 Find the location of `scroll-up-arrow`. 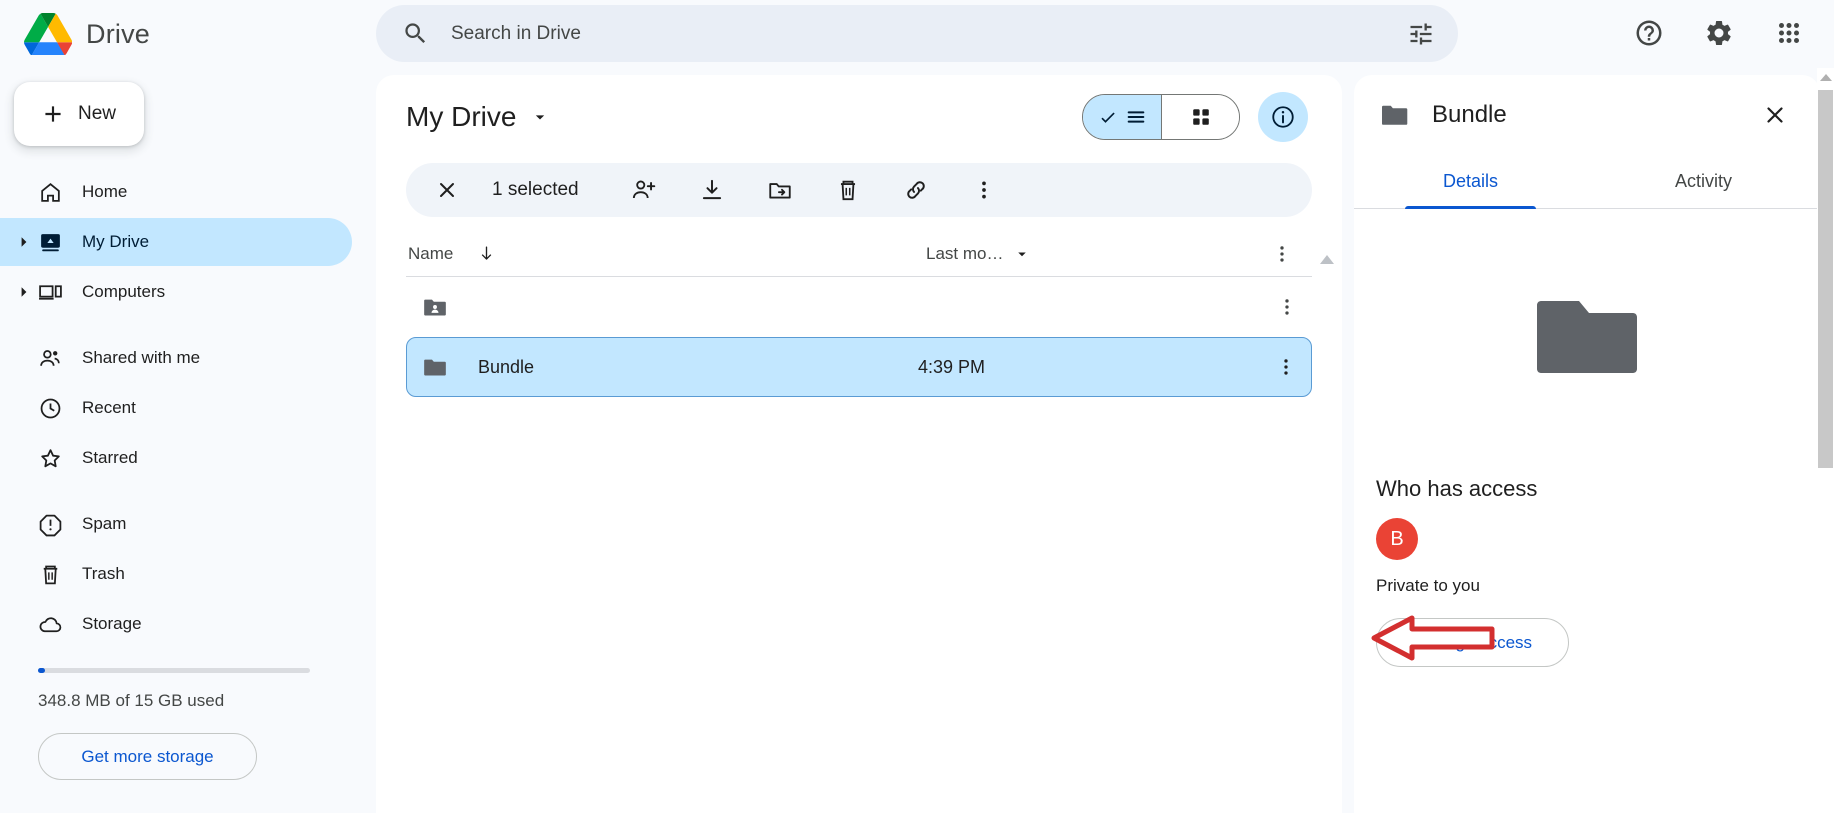

scroll-up-arrow is located at coordinates (1826, 77).